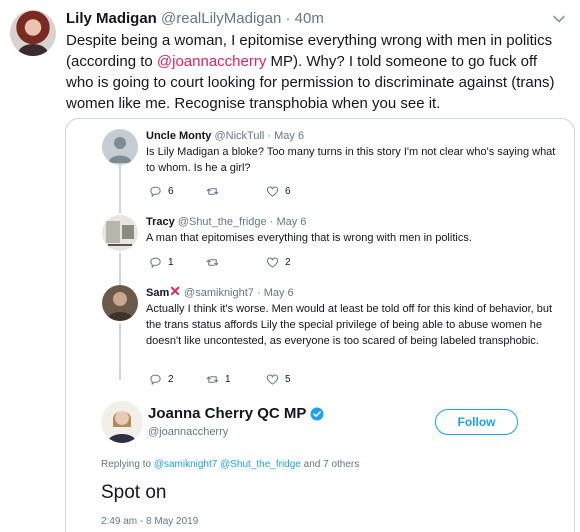 This screenshot has width=580, height=532. What do you see at coordinates (186, 464) in the screenshot?
I see `replying-user-link: @samiknight7` at bounding box center [186, 464].